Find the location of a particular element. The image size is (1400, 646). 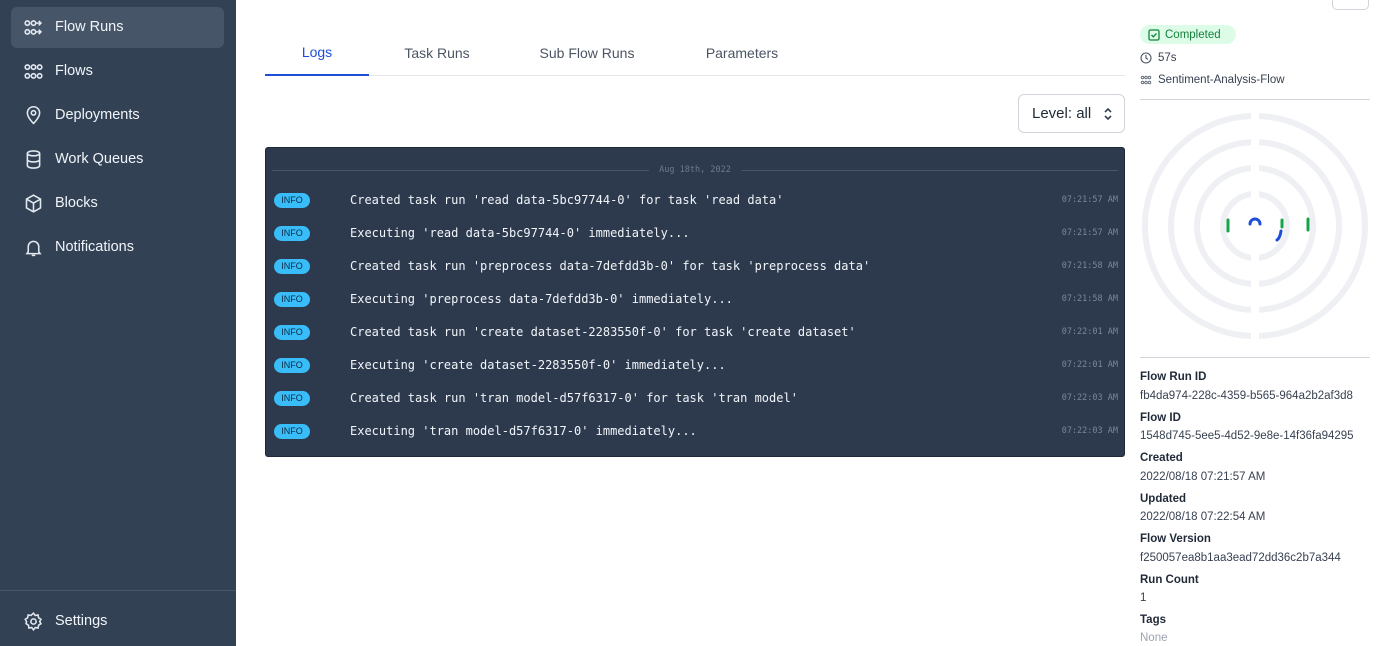

field-label: Flow Version is located at coordinates (1175, 539).